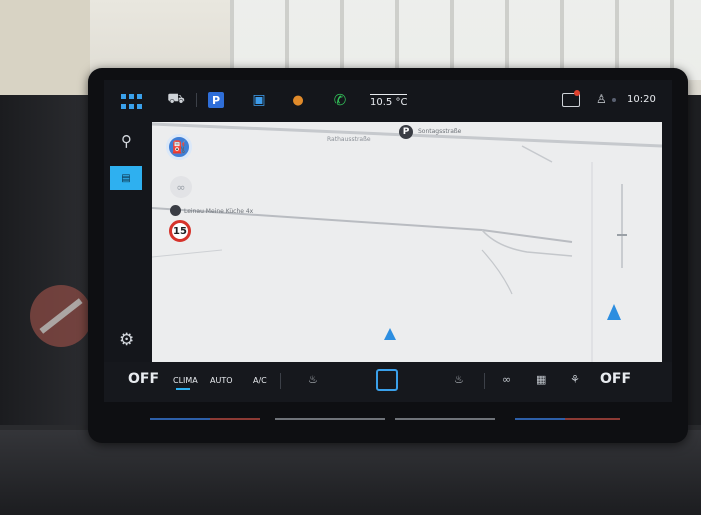  What do you see at coordinates (592, 419) in the screenshot?
I see `right-slider-warm` at bounding box center [592, 419].